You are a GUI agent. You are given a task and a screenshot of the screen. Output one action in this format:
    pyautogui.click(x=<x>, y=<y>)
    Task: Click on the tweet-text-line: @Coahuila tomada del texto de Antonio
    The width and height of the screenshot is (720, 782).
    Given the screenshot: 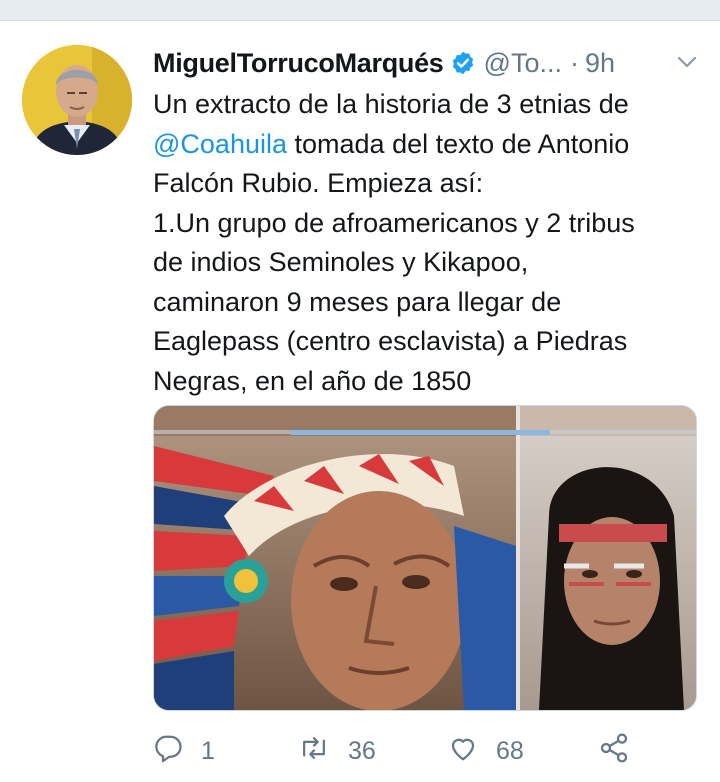 What is the action you would take?
    pyautogui.click(x=425, y=145)
    